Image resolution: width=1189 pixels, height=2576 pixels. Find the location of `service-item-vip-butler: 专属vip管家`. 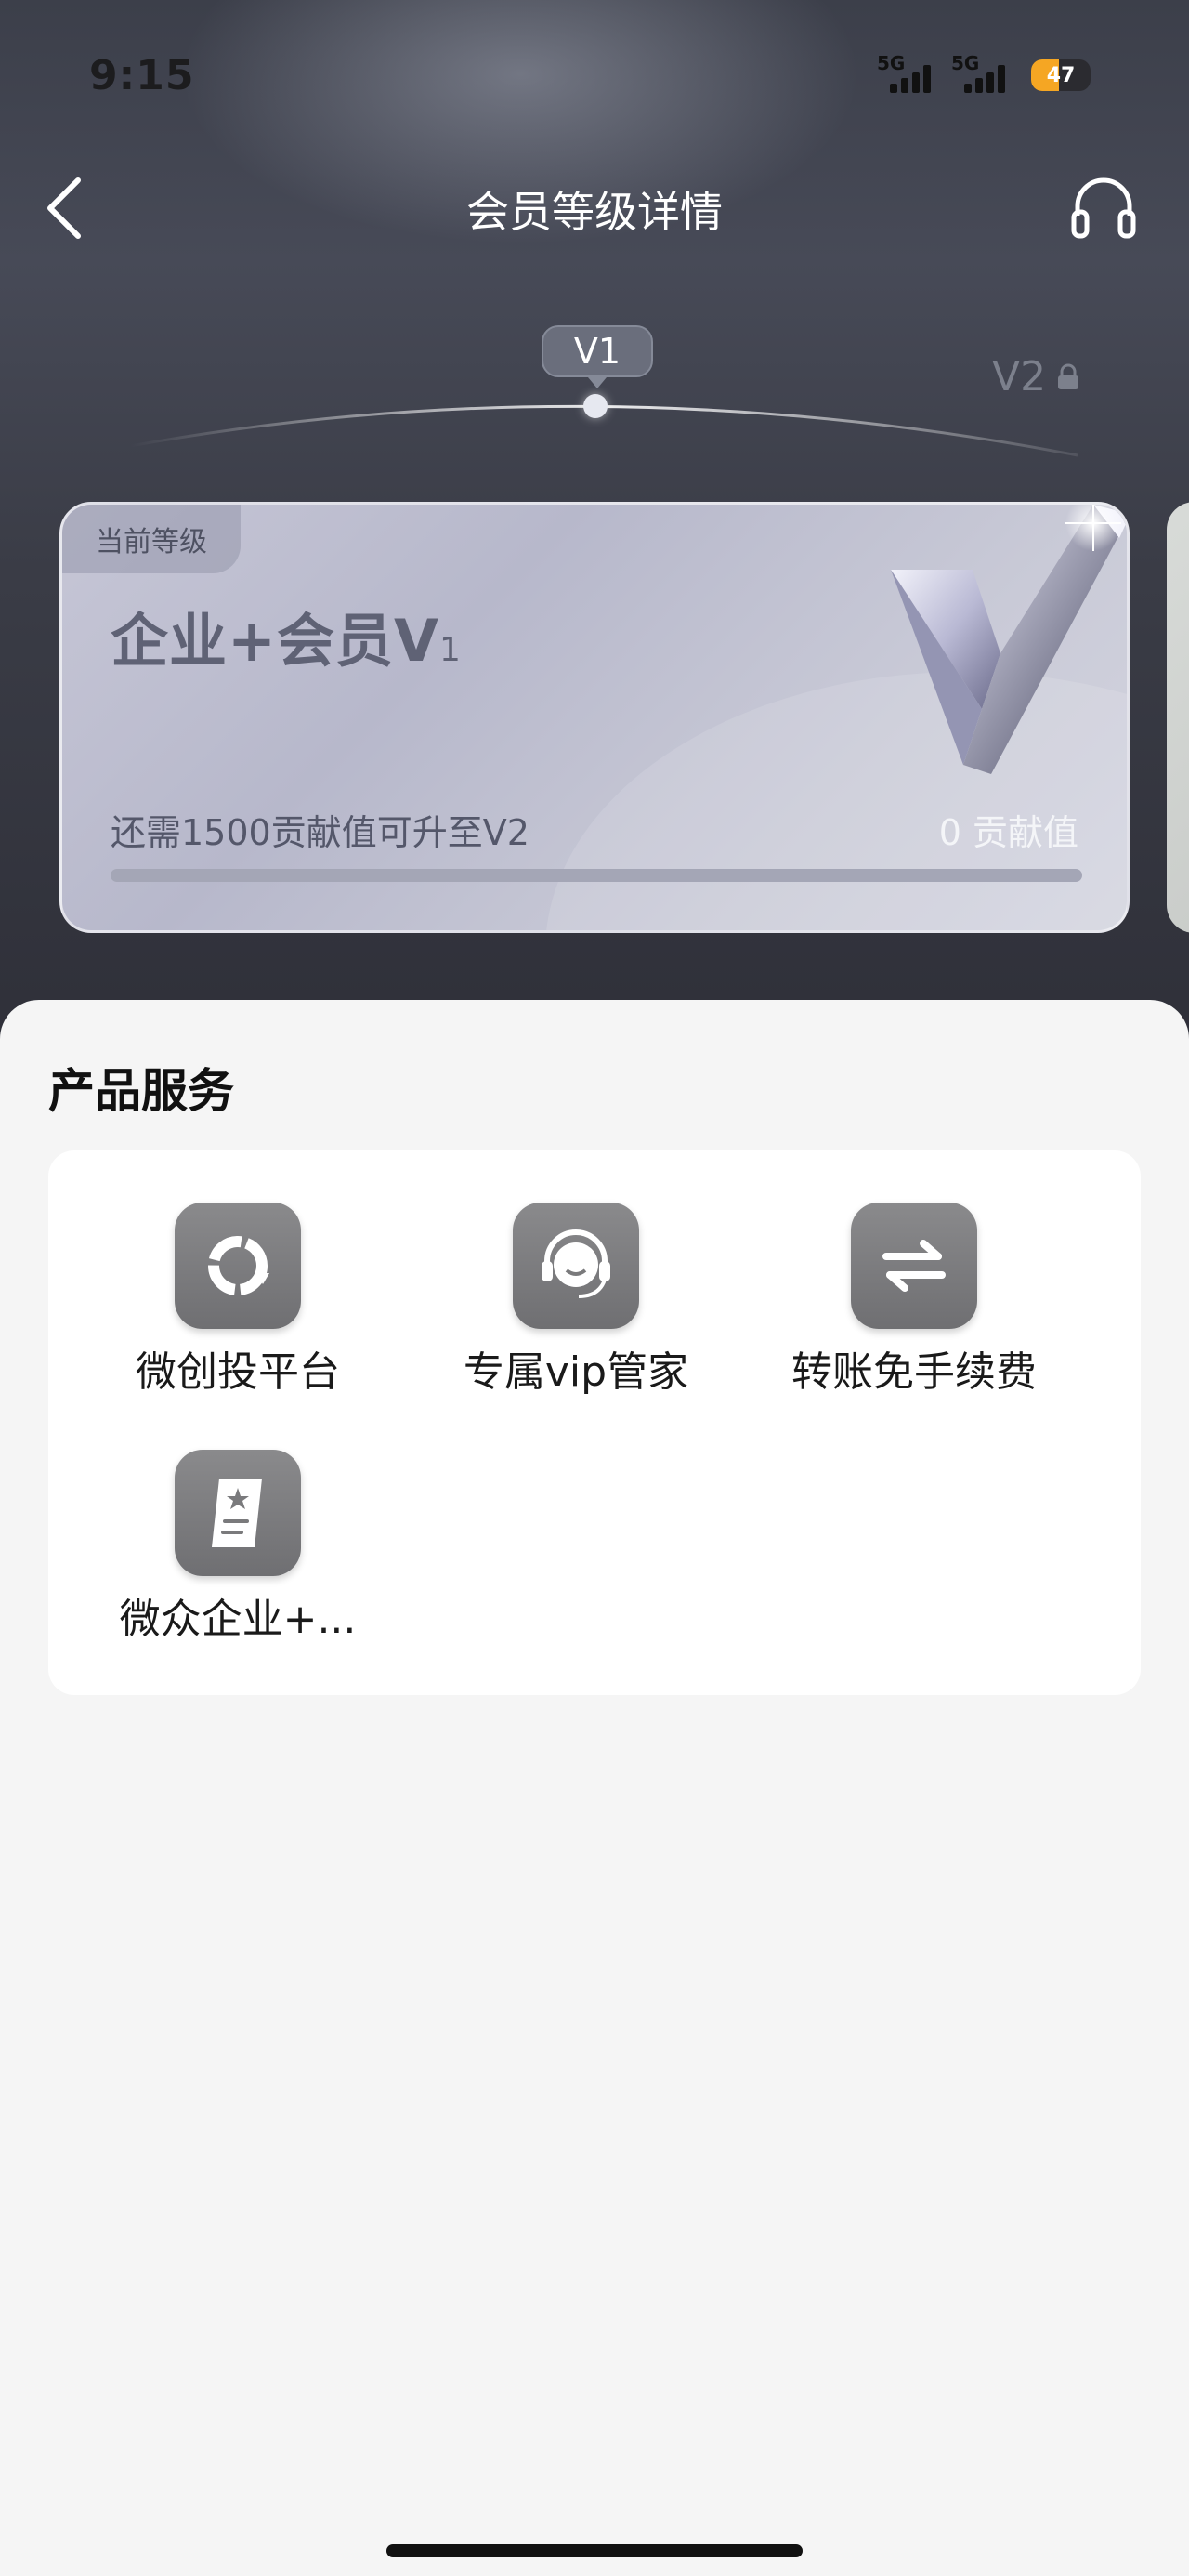

service-item-vip-butler: 专属vip管家 is located at coordinates (576, 1292).